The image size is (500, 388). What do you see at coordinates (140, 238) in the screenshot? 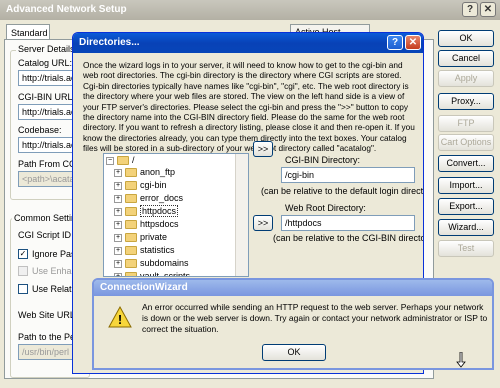
I see `tree-item-private: + private` at bounding box center [140, 238].